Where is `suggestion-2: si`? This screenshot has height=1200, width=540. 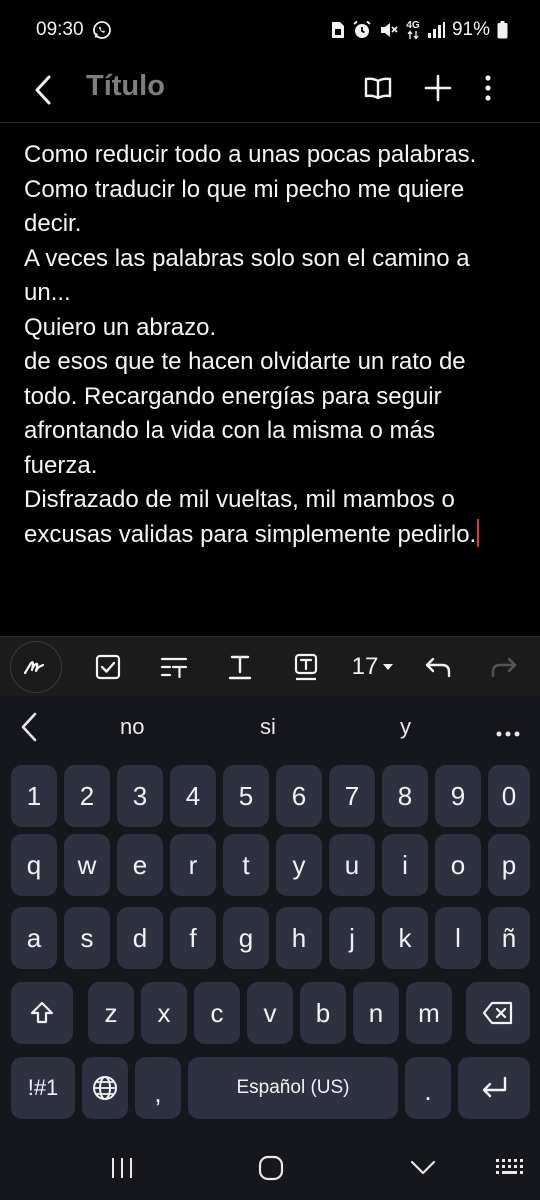
suggestion-2: si is located at coordinates (268, 727).